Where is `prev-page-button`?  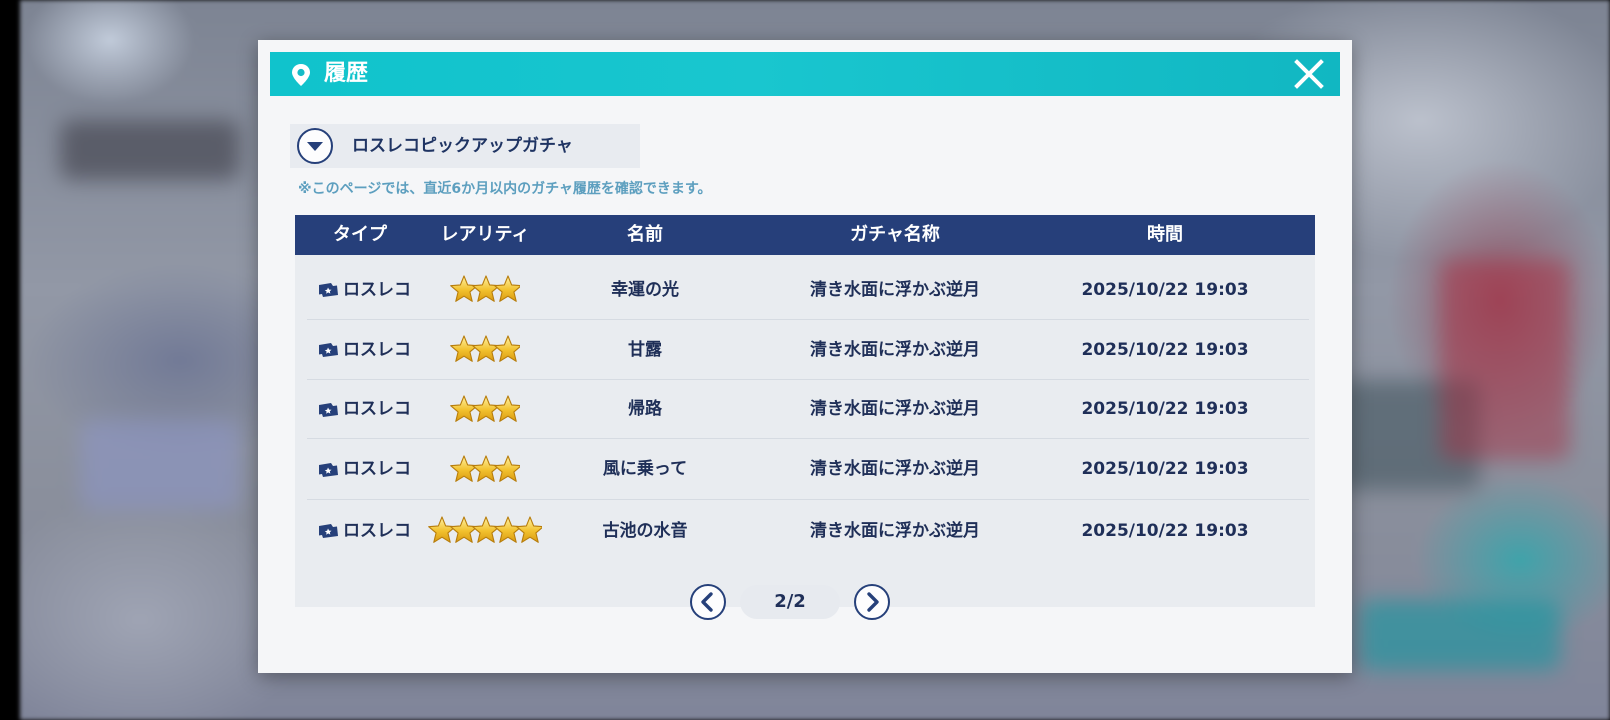
prev-page-button is located at coordinates (708, 602).